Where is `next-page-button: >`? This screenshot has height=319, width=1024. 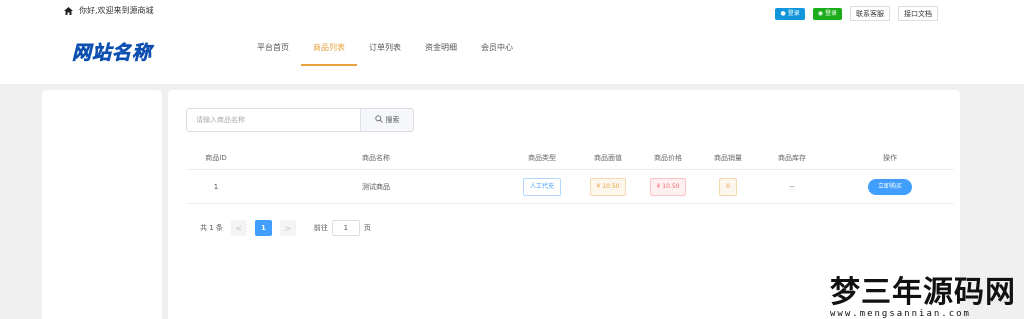 next-page-button: > is located at coordinates (287, 228).